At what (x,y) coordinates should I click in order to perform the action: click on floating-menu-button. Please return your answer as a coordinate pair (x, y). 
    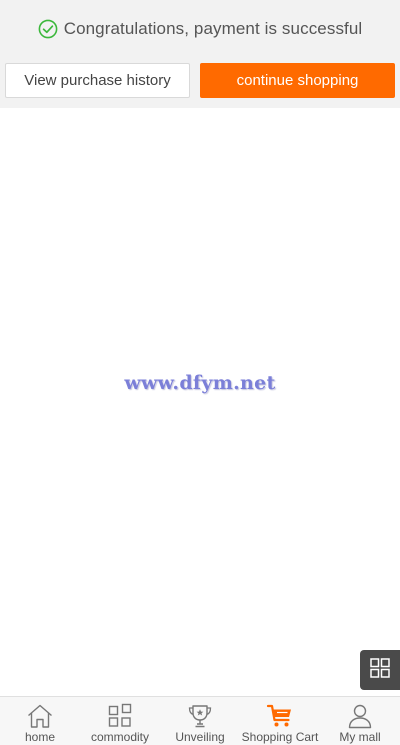
    Looking at the image, I should click on (380, 670).